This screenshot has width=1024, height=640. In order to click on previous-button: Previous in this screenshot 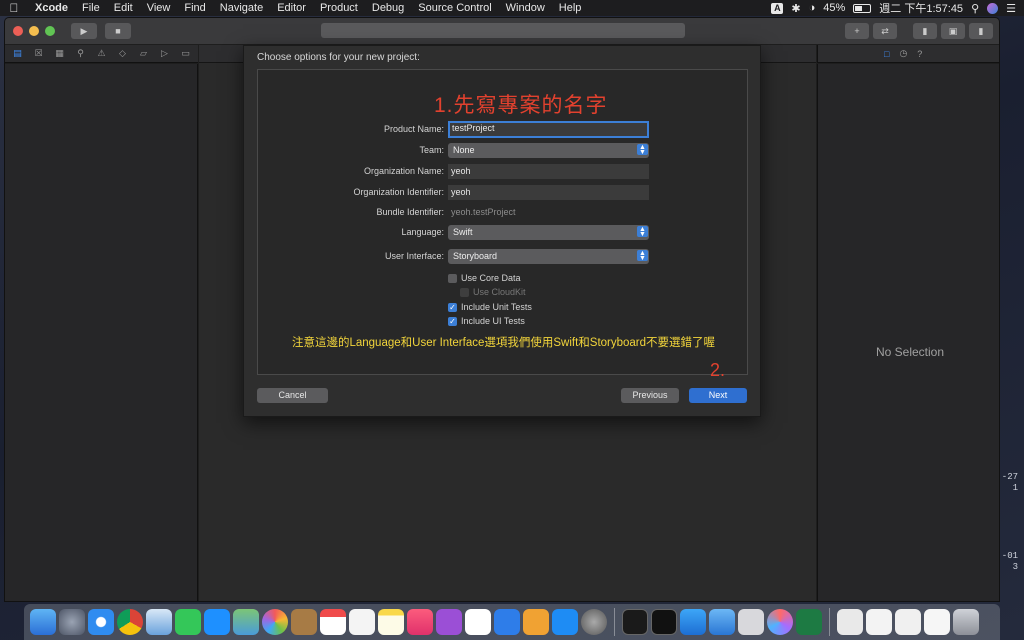, I will do `click(650, 395)`.